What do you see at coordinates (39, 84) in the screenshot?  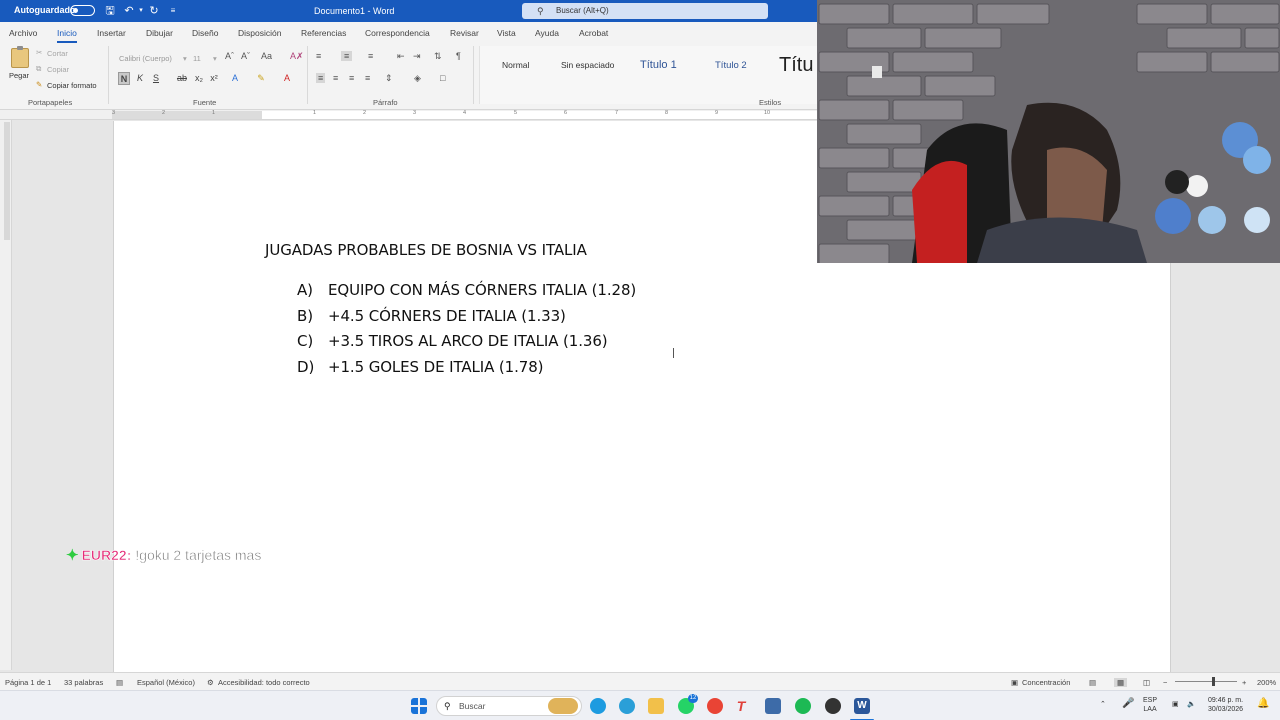 I see `format-painter-icon: ✎` at bounding box center [39, 84].